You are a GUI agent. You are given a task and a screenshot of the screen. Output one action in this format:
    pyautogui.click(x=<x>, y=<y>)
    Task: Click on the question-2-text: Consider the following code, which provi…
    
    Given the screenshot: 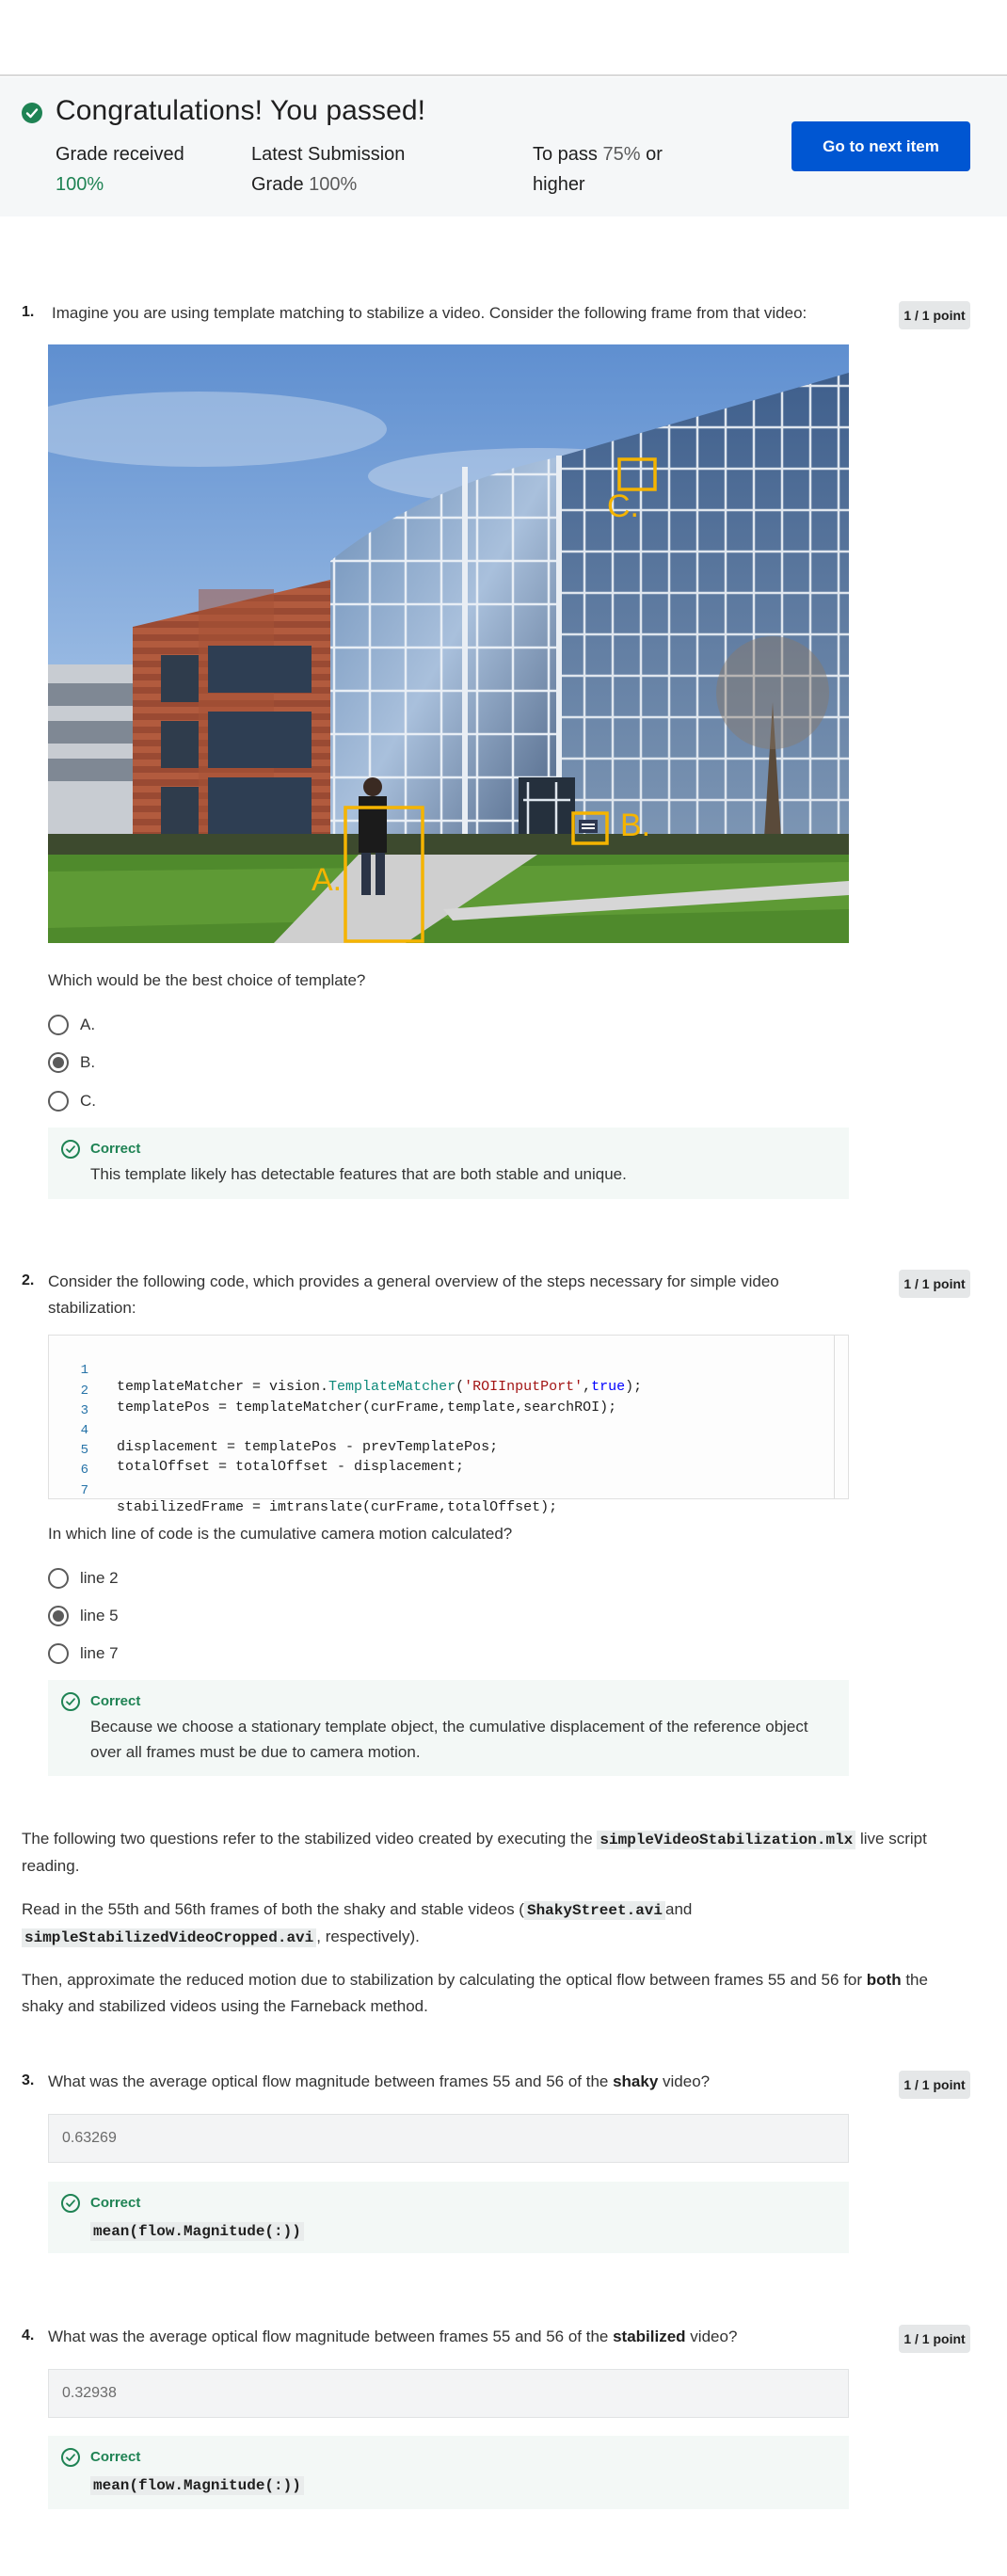 What is the action you would take?
    pyautogui.click(x=413, y=1294)
    